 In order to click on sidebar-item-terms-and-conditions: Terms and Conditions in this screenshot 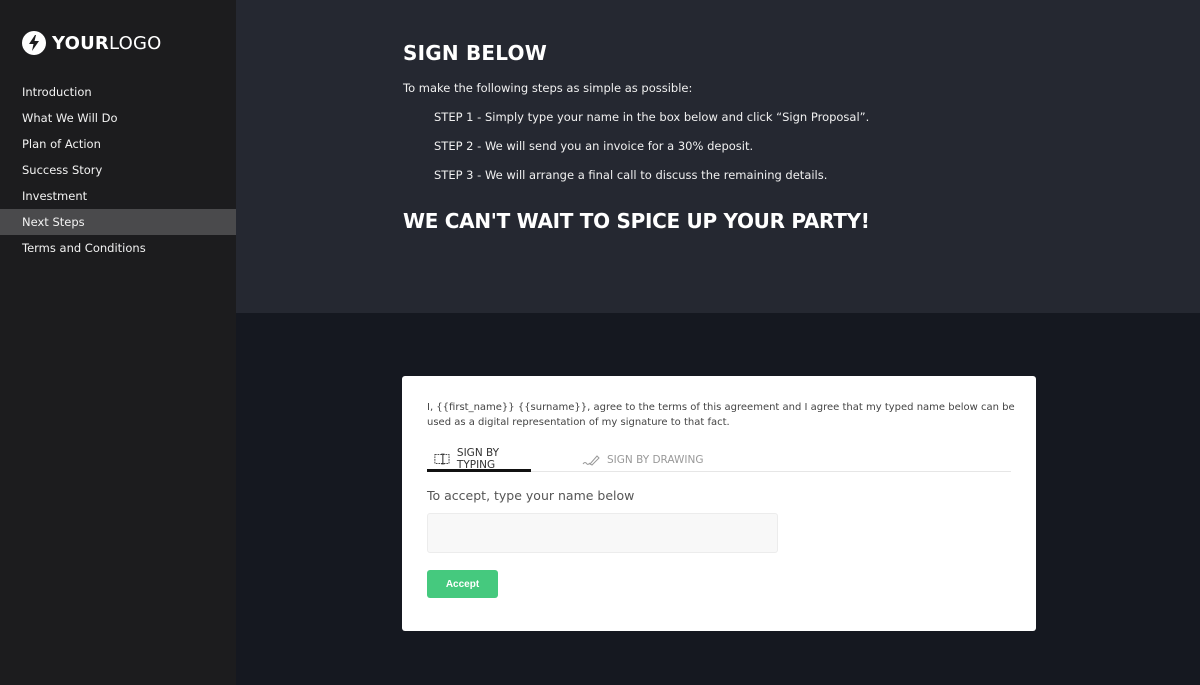, I will do `click(118, 248)`.